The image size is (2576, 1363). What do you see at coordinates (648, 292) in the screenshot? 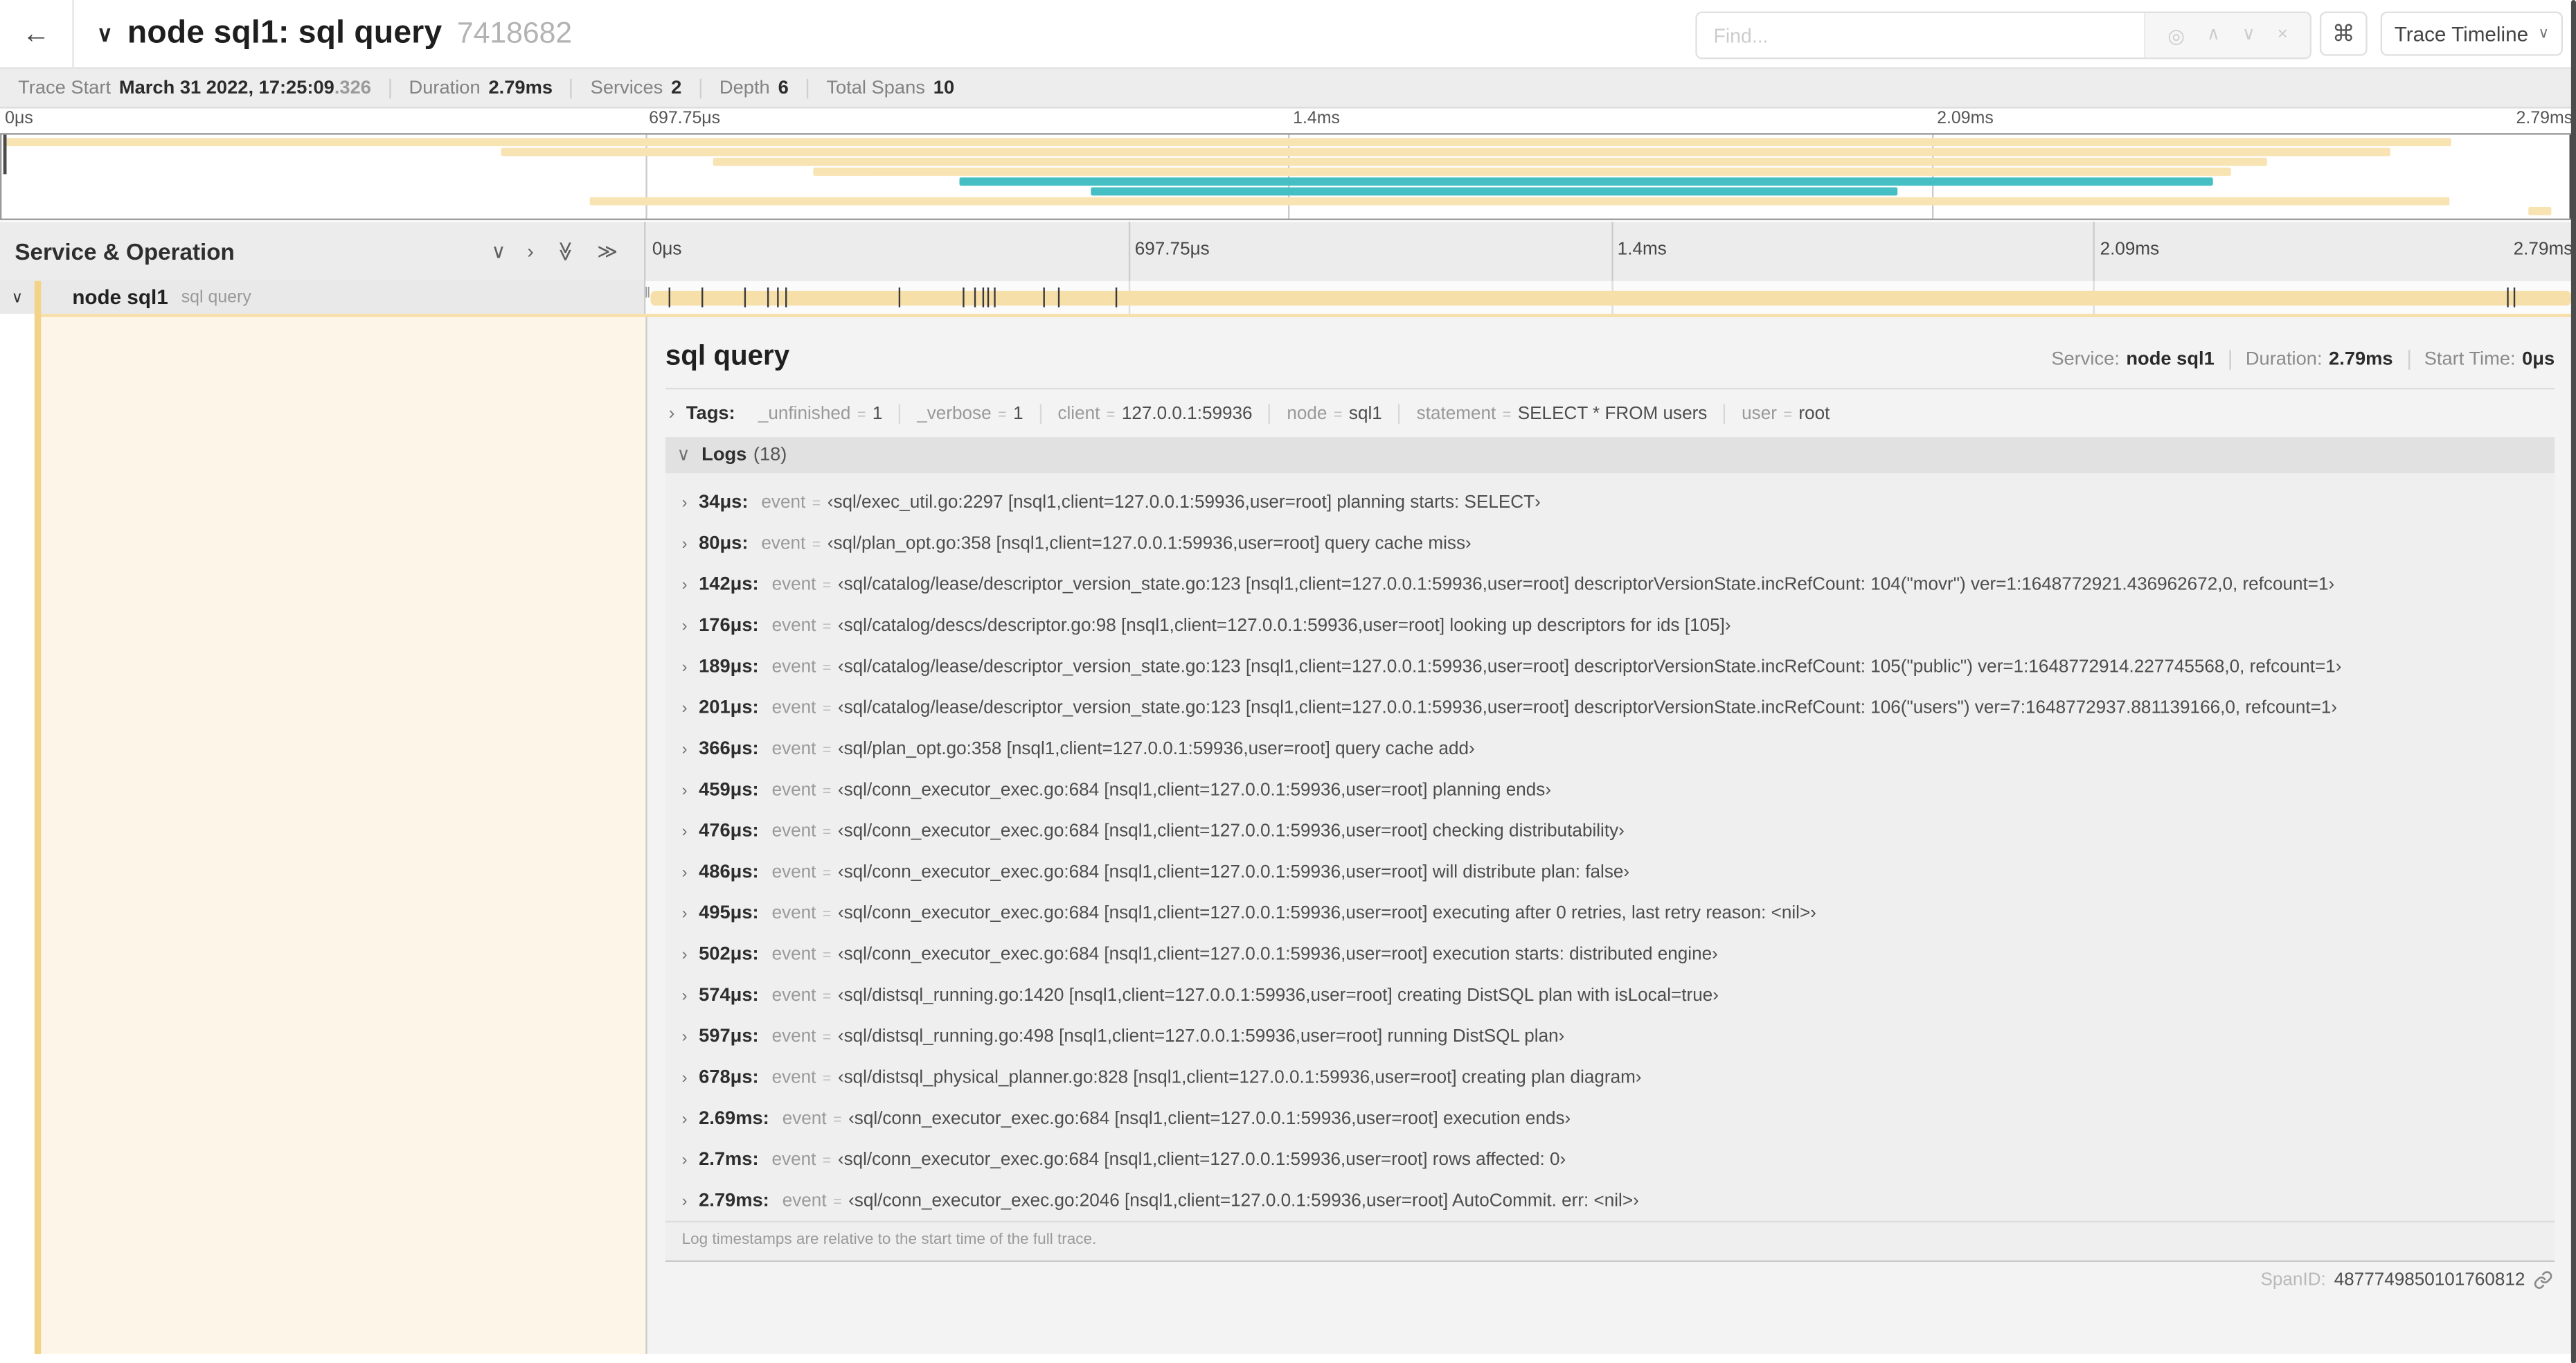
I see `column-resizer-grip: ‖` at bounding box center [648, 292].